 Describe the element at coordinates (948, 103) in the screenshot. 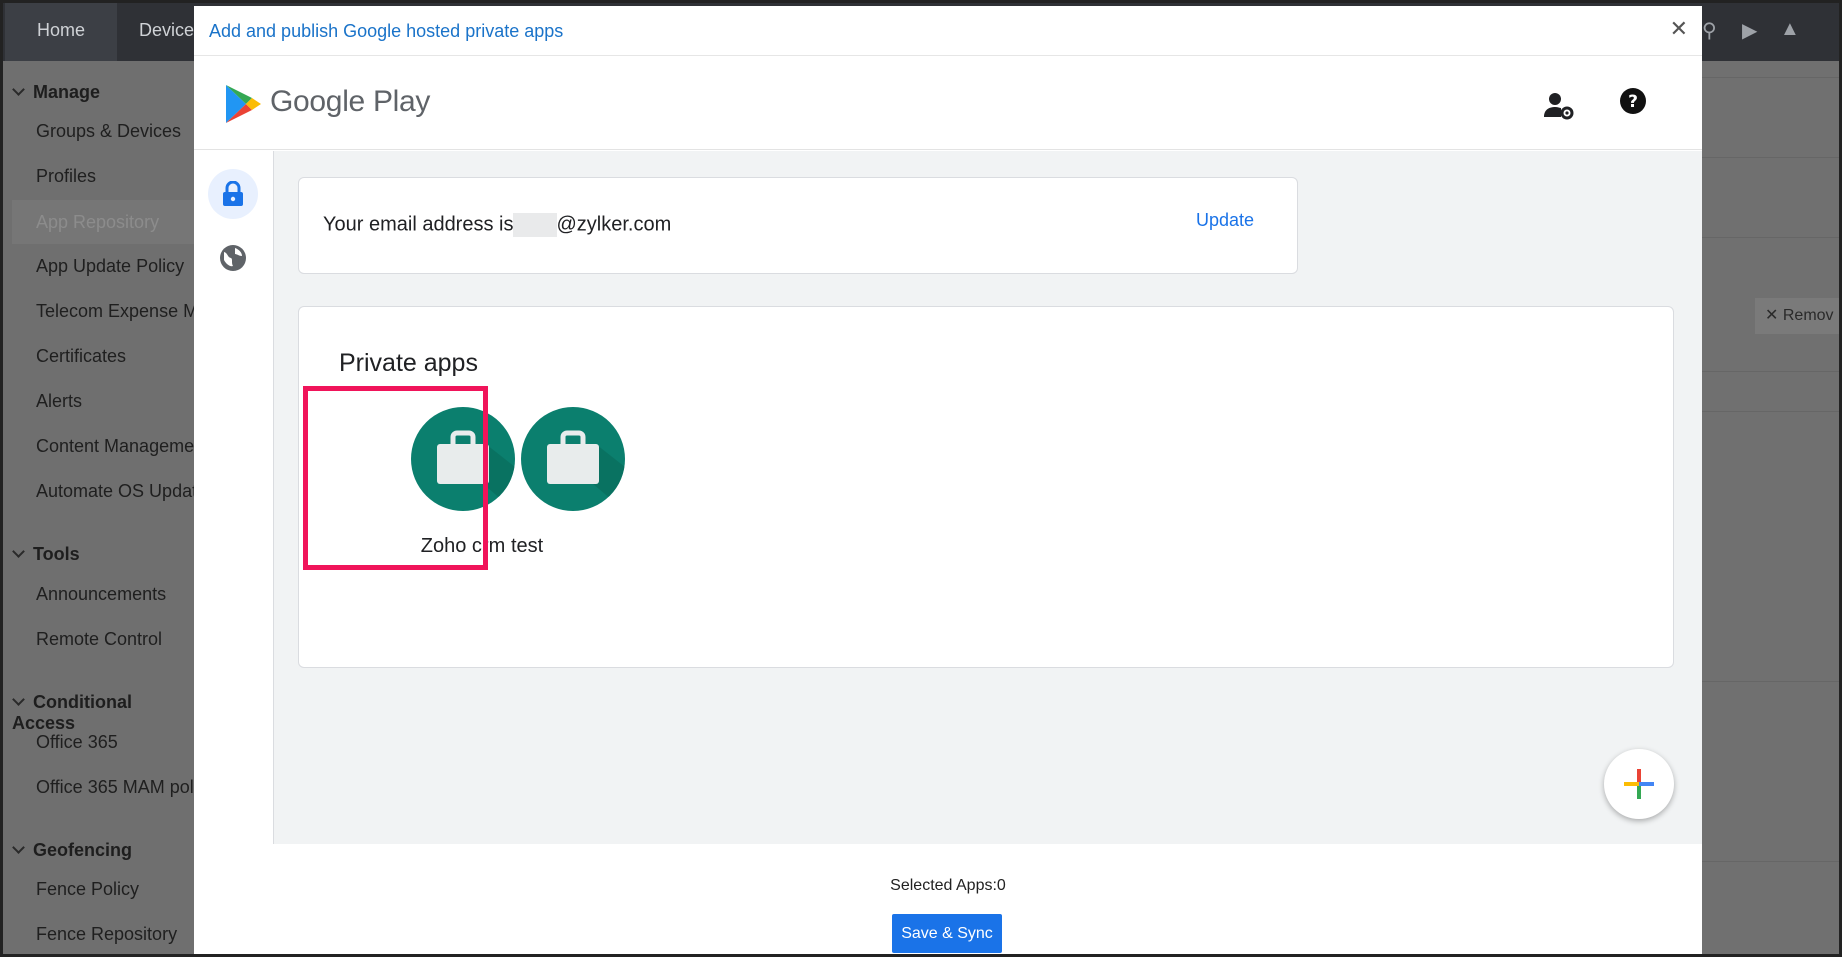

I see `google-play-header: Google Play ?` at that location.